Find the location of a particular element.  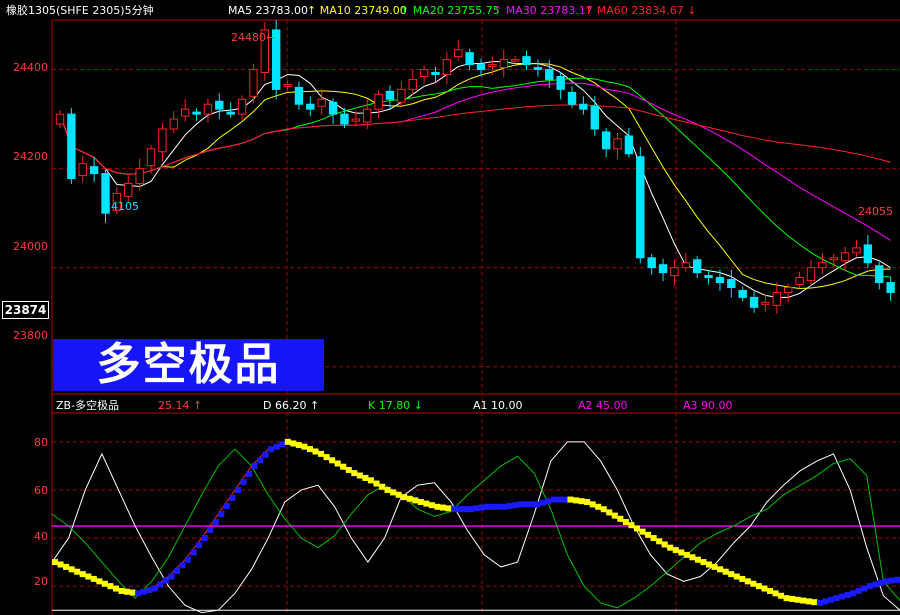

high-annotation: 24480← is located at coordinates (253, 37).